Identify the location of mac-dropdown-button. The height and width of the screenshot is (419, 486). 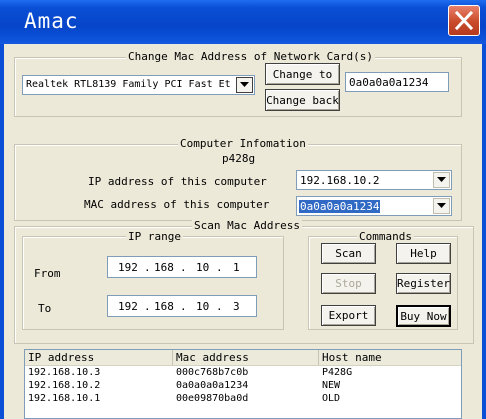
(441, 206).